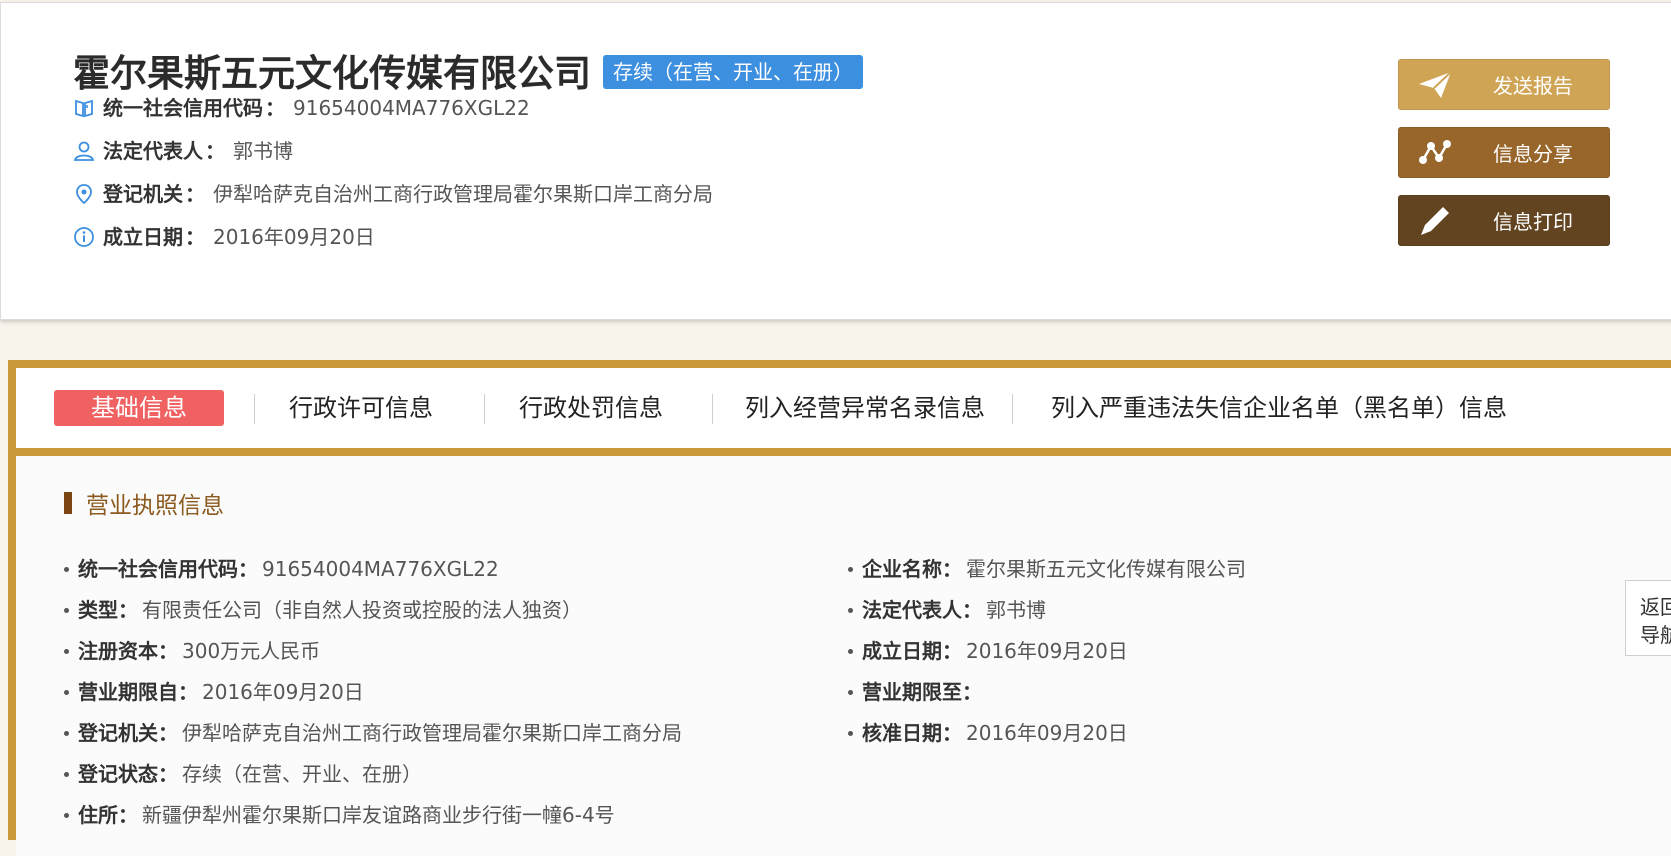 The width and height of the screenshot is (1671, 856). I want to click on print-info-label: 信息打印, so click(1533, 222).